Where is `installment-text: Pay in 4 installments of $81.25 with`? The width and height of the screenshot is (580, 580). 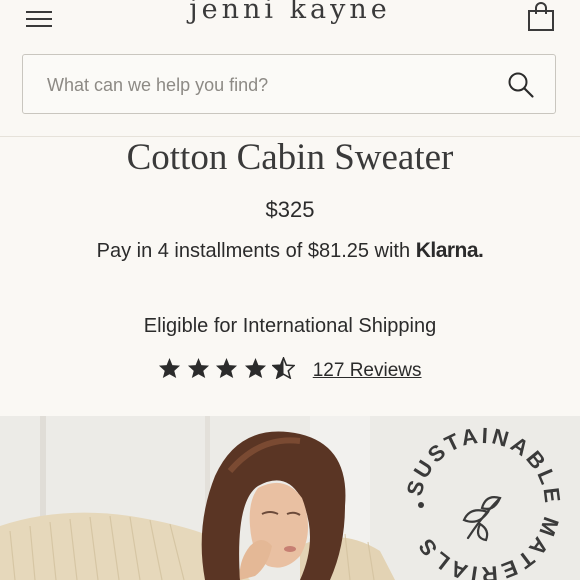
installment-text: Pay in 4 installments of $81.25 with is located at coordinates (253, 251).